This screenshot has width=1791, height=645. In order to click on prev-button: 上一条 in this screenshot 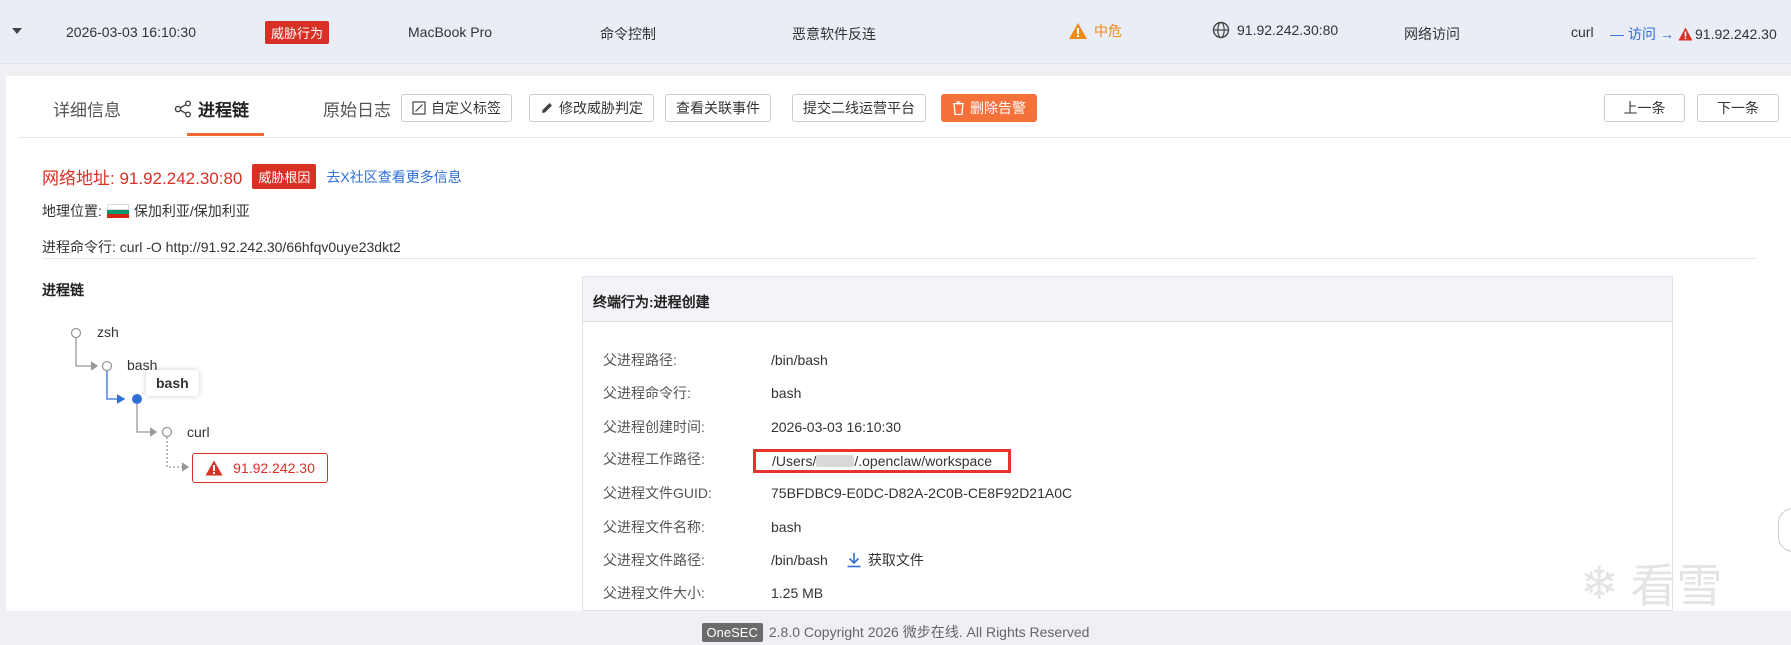, I will do `click(1644, 108)`.